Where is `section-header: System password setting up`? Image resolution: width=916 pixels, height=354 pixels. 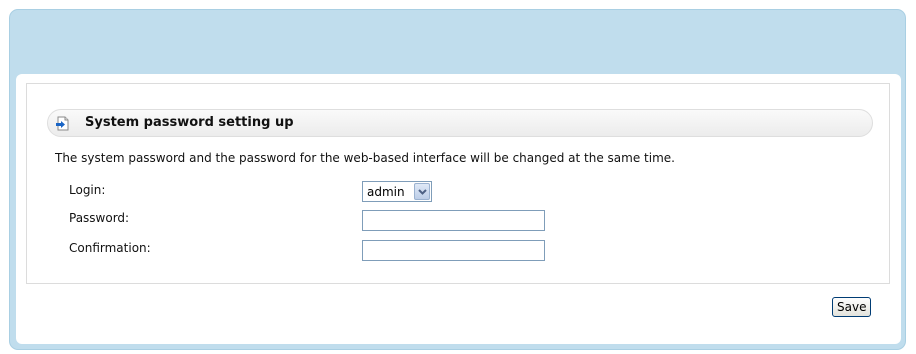
section-header: System password setting up is located at coordinates (460, 123).